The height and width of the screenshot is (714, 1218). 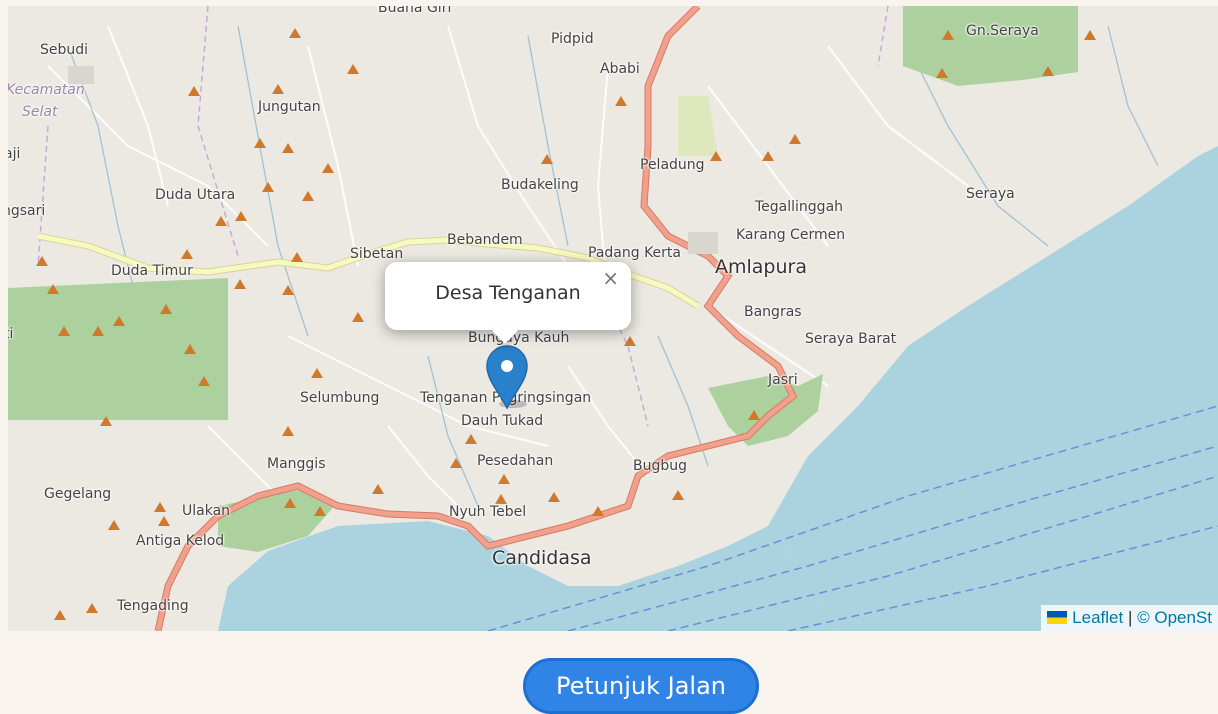 I want to click on place-label: Pesedahan, so click(x=515, y=461).